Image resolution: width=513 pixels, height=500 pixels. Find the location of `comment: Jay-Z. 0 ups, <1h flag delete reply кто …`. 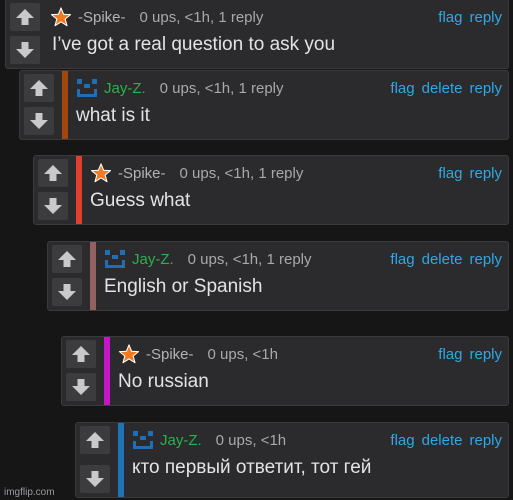

comment: Jay-Z. 0 ups, <1h flag delete reply кто … is located at coordinates (292, 460).